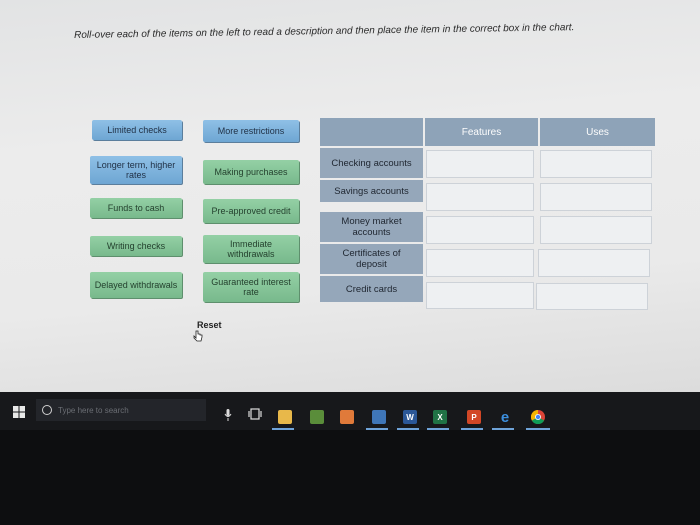 The image size is (700, 525). I want to click on item-label: Delayed withdrawals, so click(136, 285).